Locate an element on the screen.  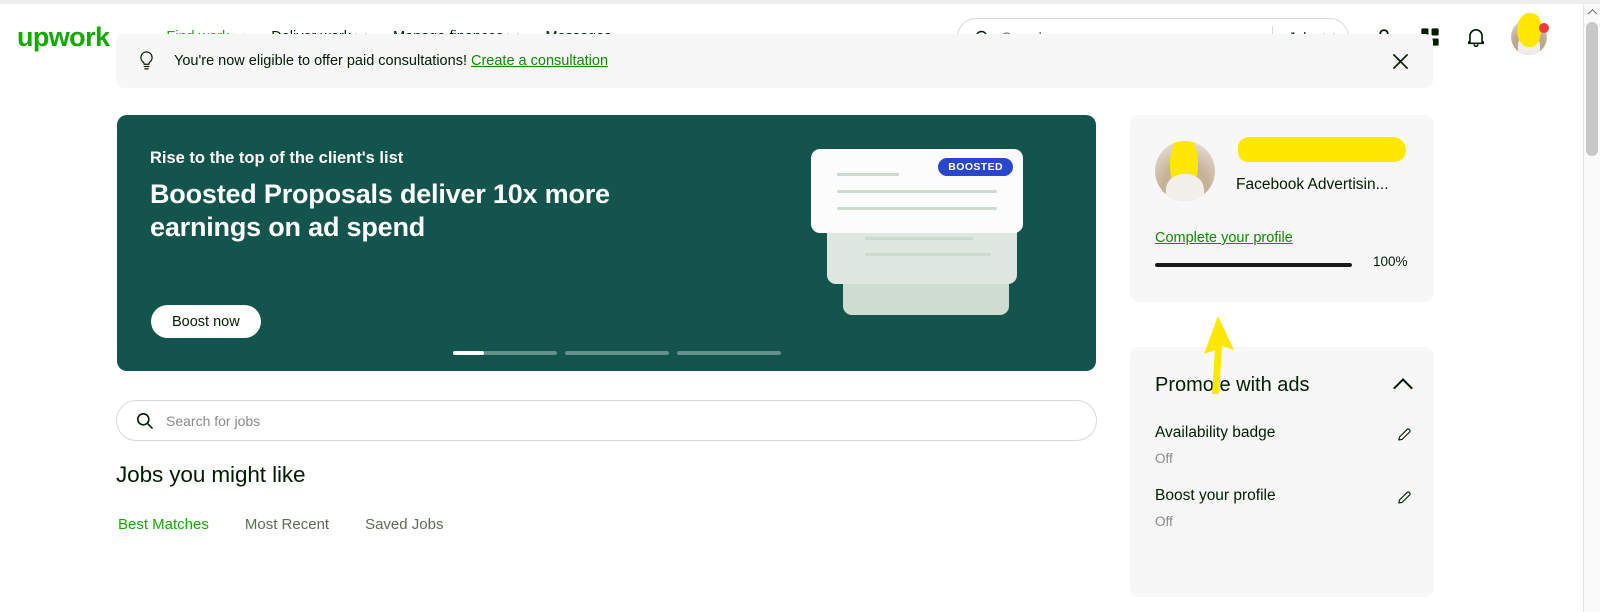
profile-name-redaction-highlight is located at coordinates (1322, 149).